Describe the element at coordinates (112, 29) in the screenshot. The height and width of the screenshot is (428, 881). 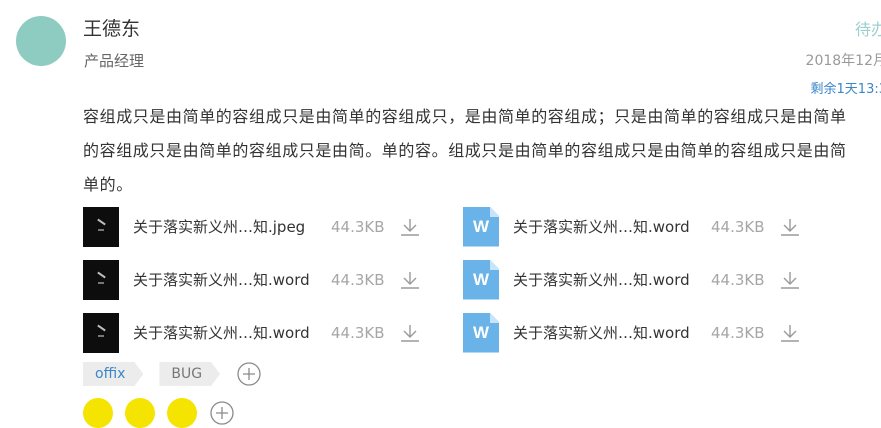
I see `user-name: 王德东` at that location.